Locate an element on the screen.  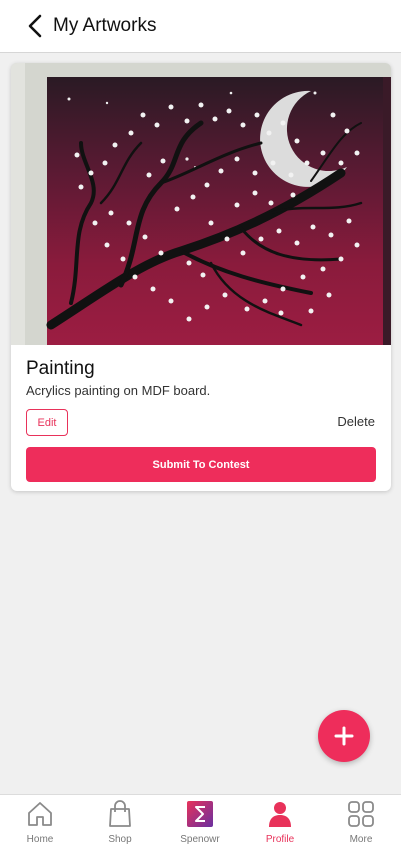
add-artwork-button is located at coordinates (344, 736).